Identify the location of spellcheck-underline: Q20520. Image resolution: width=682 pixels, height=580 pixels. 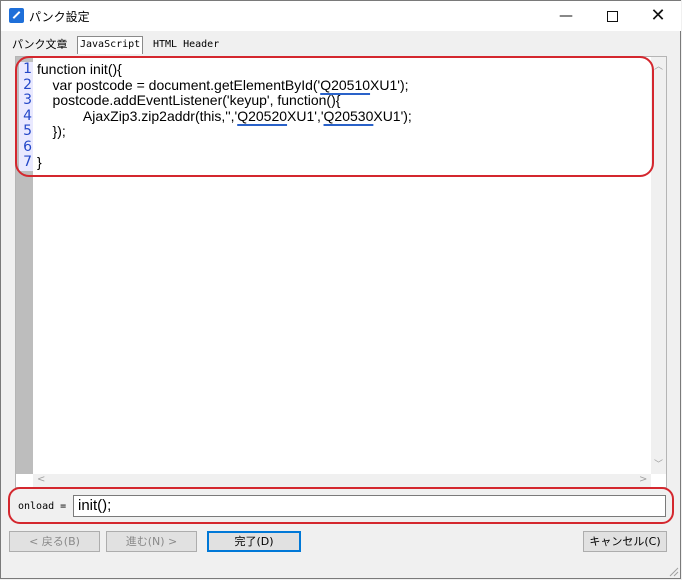
(262, 115).